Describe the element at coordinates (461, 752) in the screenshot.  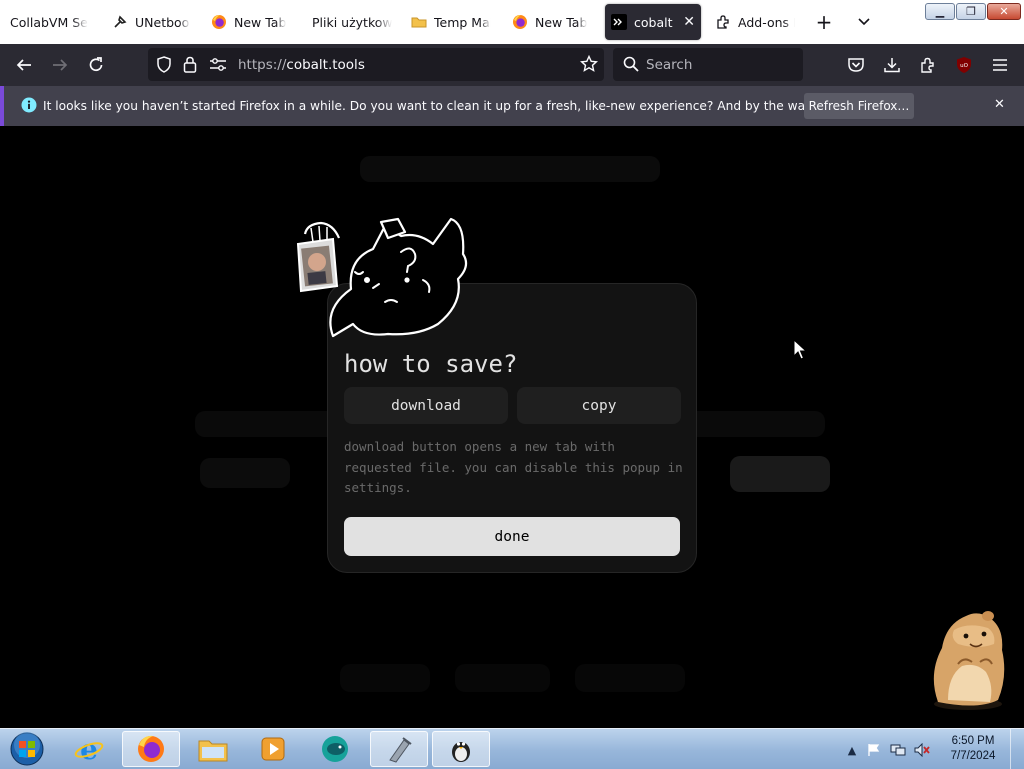
I see `penguin-icon` at that location.